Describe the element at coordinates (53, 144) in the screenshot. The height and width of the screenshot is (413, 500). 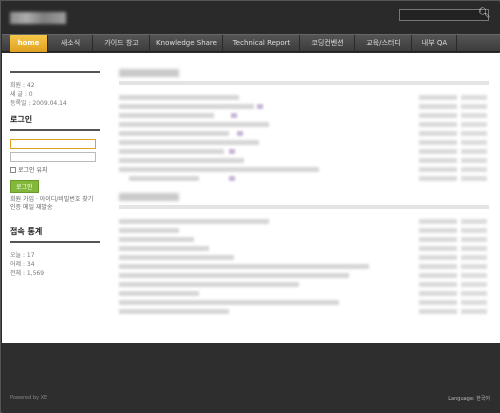
I see `userid-field` at that location.